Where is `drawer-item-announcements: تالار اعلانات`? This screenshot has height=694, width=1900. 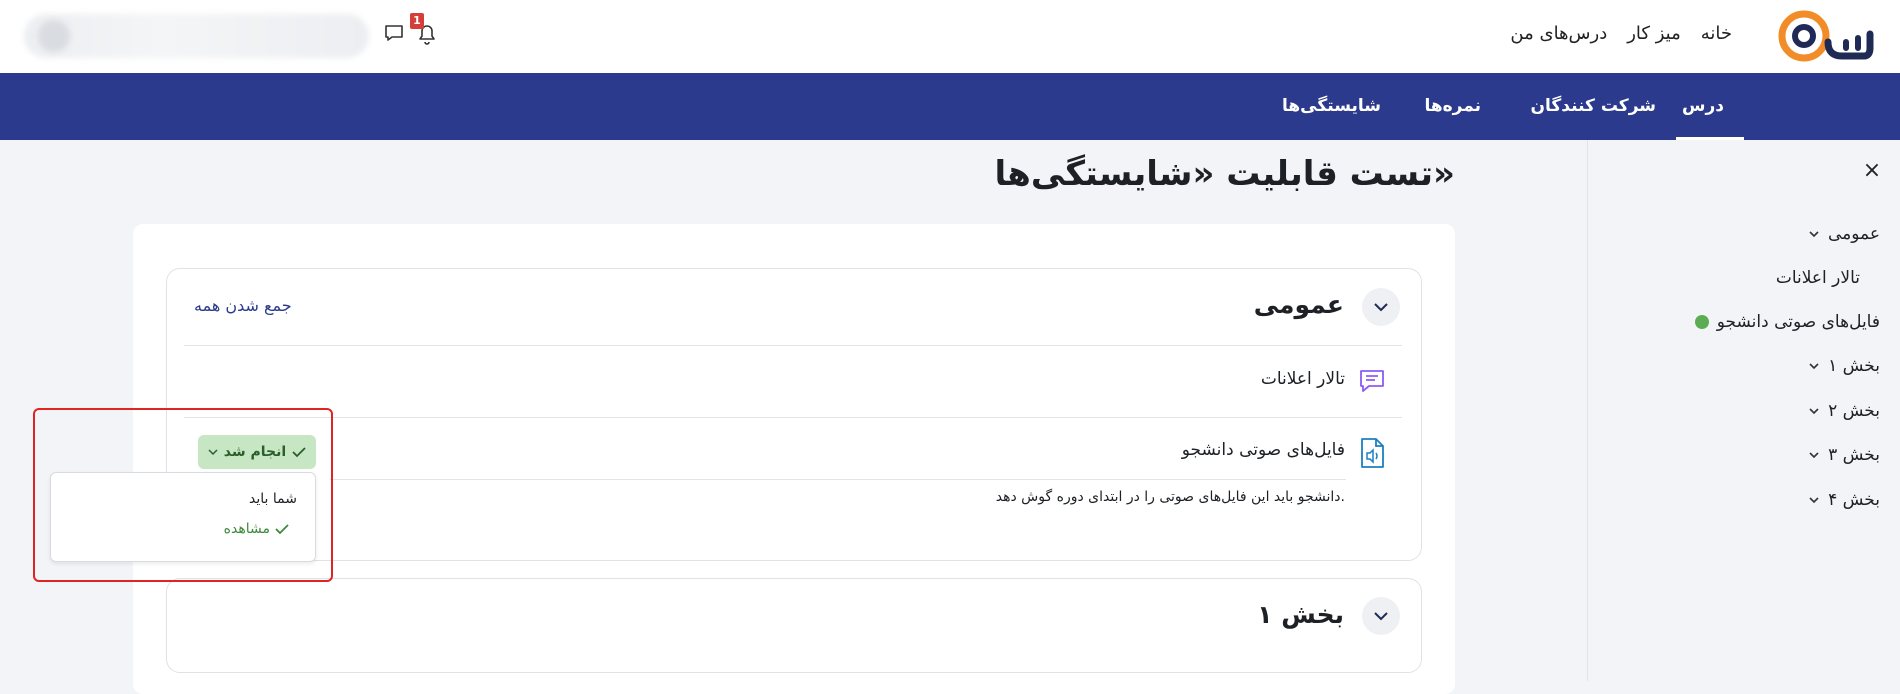
drawer-item-announcements: تالار اعلانات is located at coordinates (1818, 278).